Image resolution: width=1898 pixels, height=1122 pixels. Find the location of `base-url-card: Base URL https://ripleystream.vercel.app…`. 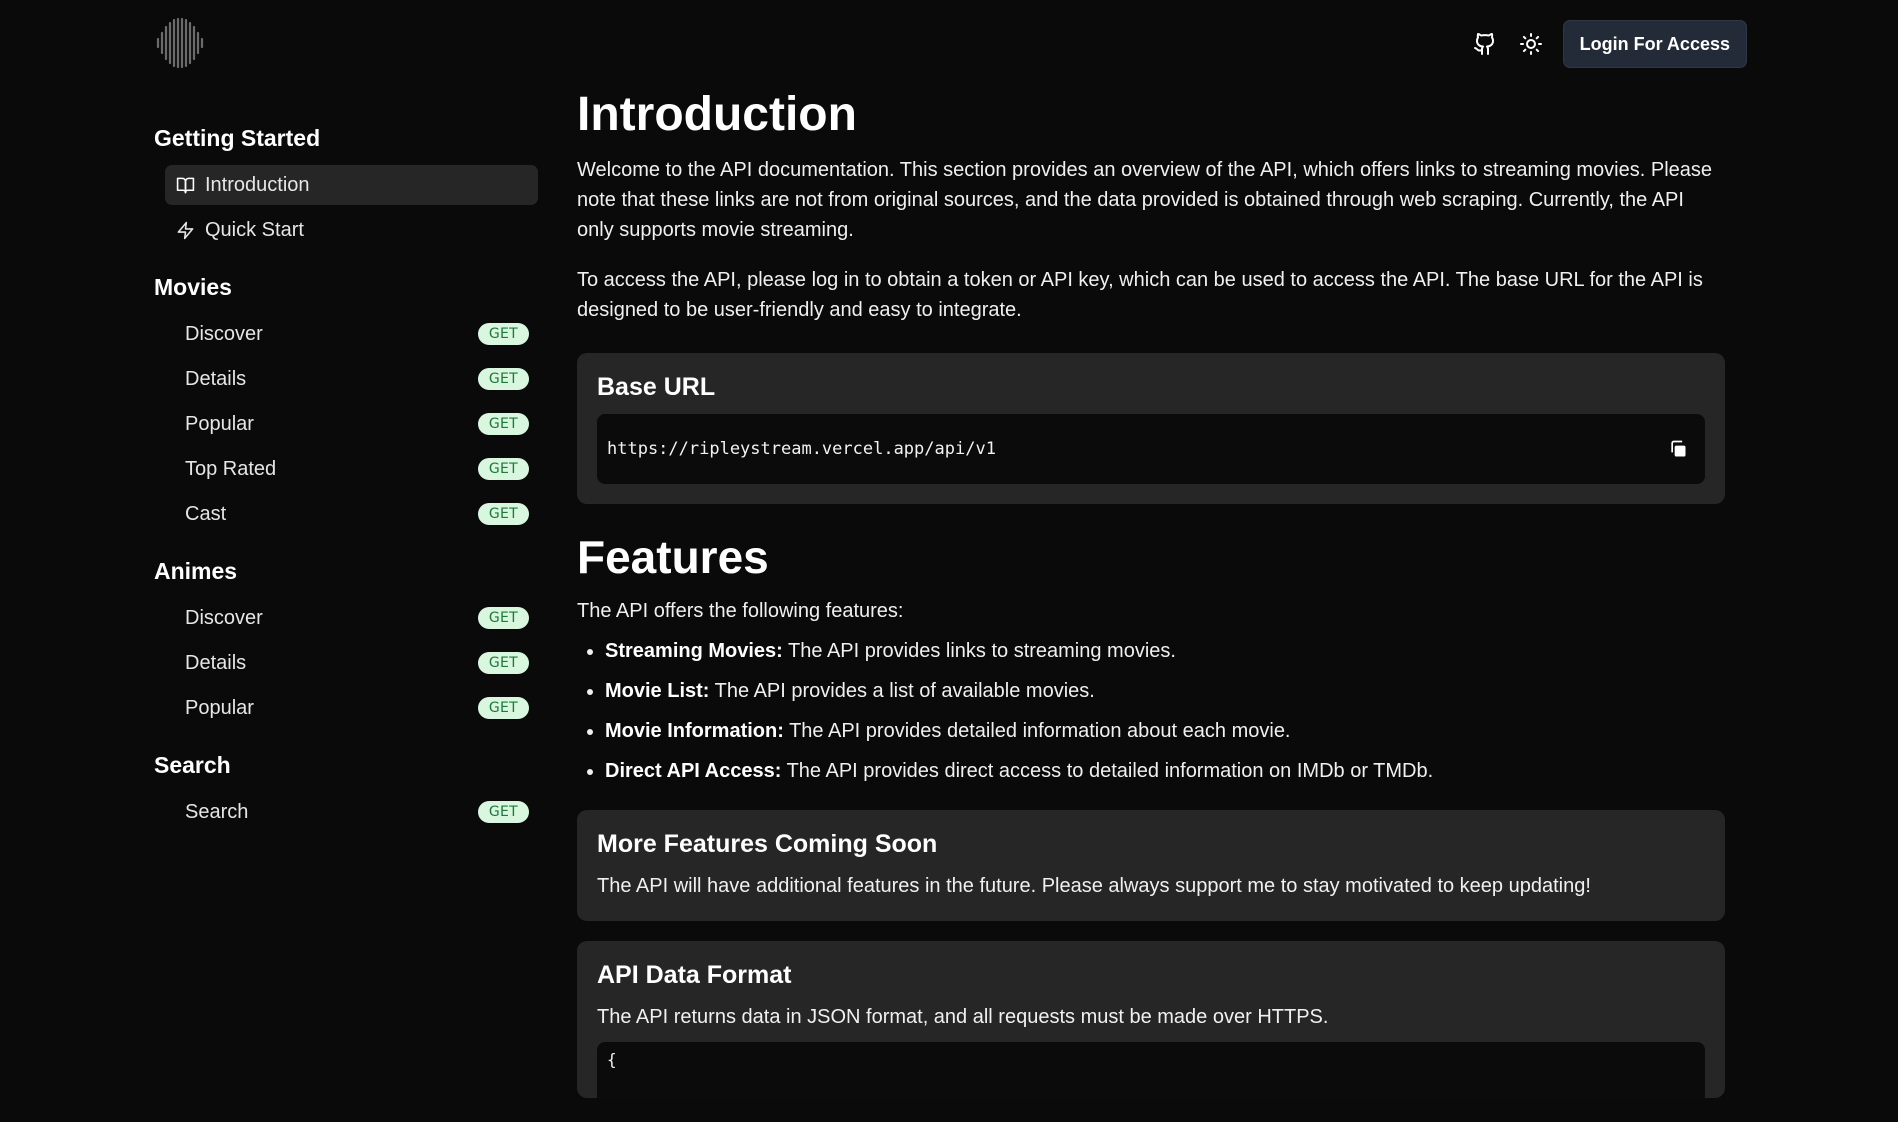

base-url-card: Base URL https://ripleystream.vercel.app… is located at coordinates (1151, 428).